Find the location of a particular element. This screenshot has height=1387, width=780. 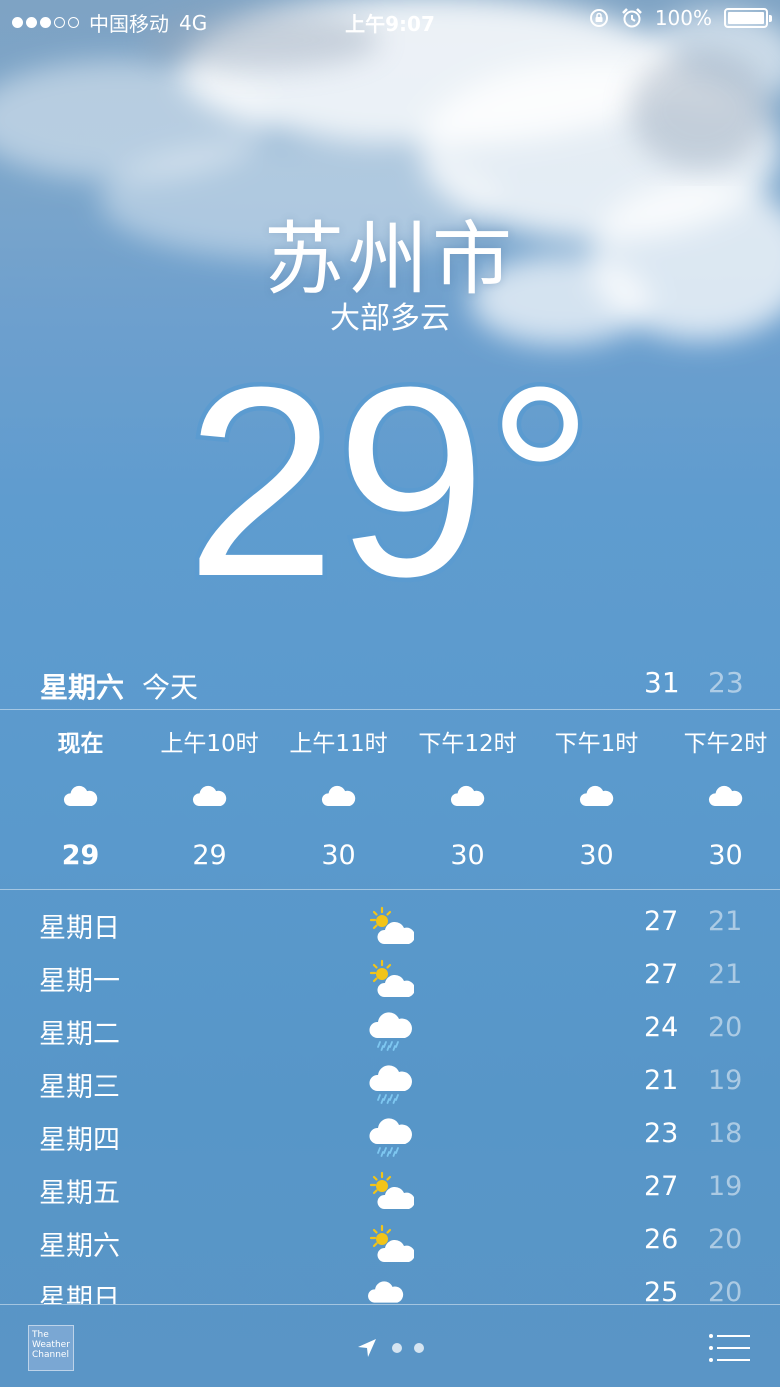

day-name: 星期四 is located at coordinates (79, 1140).